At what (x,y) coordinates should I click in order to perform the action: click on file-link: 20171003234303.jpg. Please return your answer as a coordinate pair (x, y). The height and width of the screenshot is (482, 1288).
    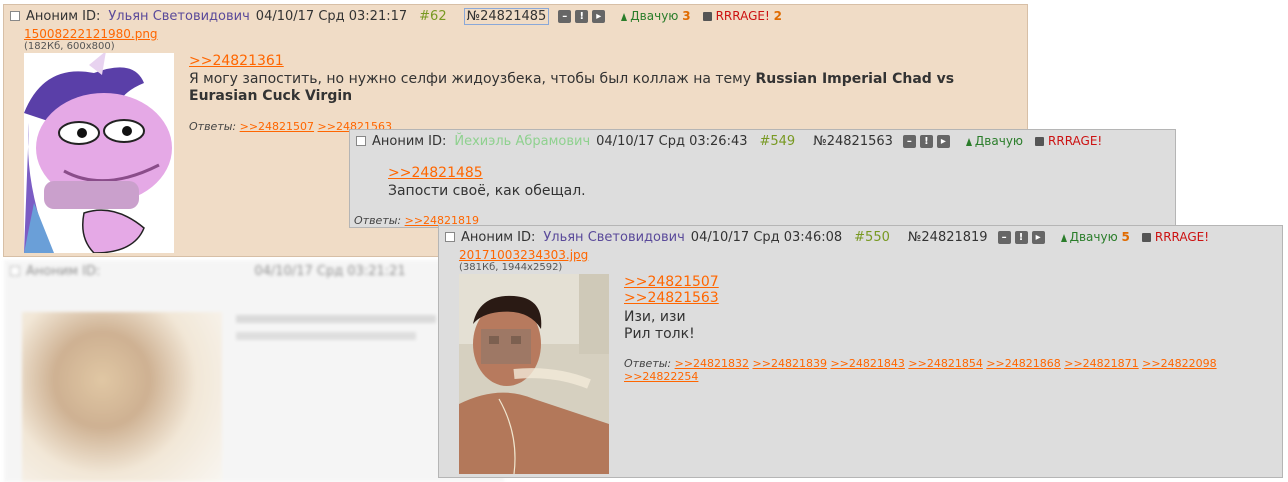
    Looking at the image, I should click on (523, 255).